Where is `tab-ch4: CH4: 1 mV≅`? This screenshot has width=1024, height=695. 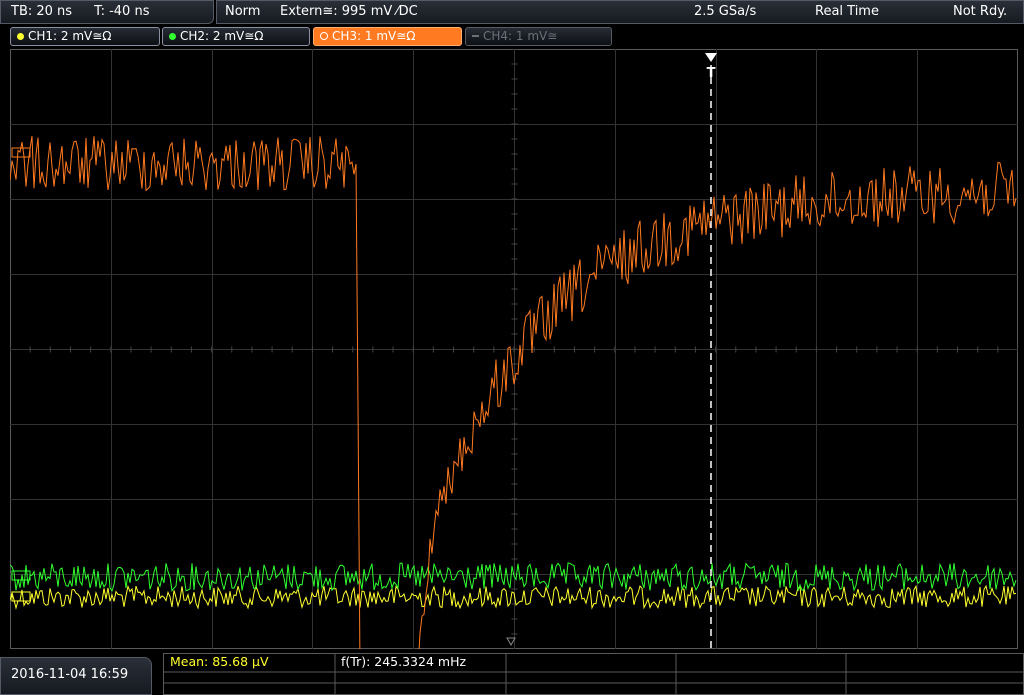 tab-ch4: CH4: 1 mV≅ is located at coordinates (538, 36).